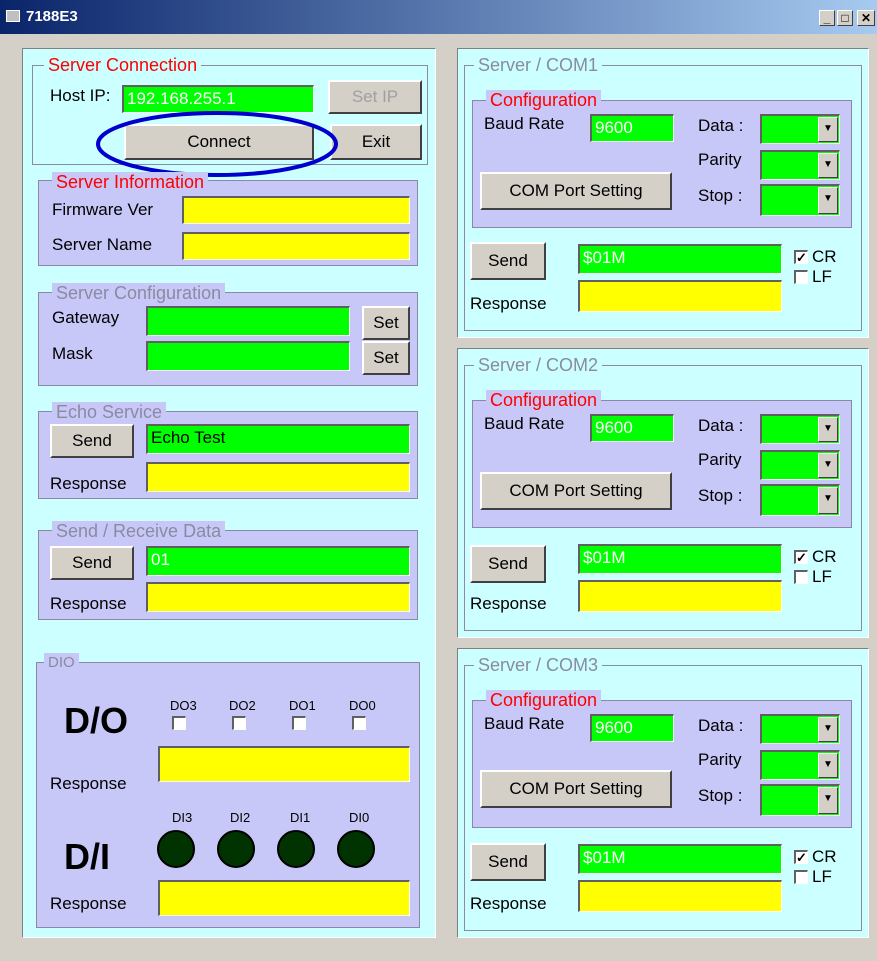 The image size is (877, 961). What do you see at coordinates (123, 65) in the screenshot?
I see `server-connection-legend: Server Connection` at bounding box center [123, 65].